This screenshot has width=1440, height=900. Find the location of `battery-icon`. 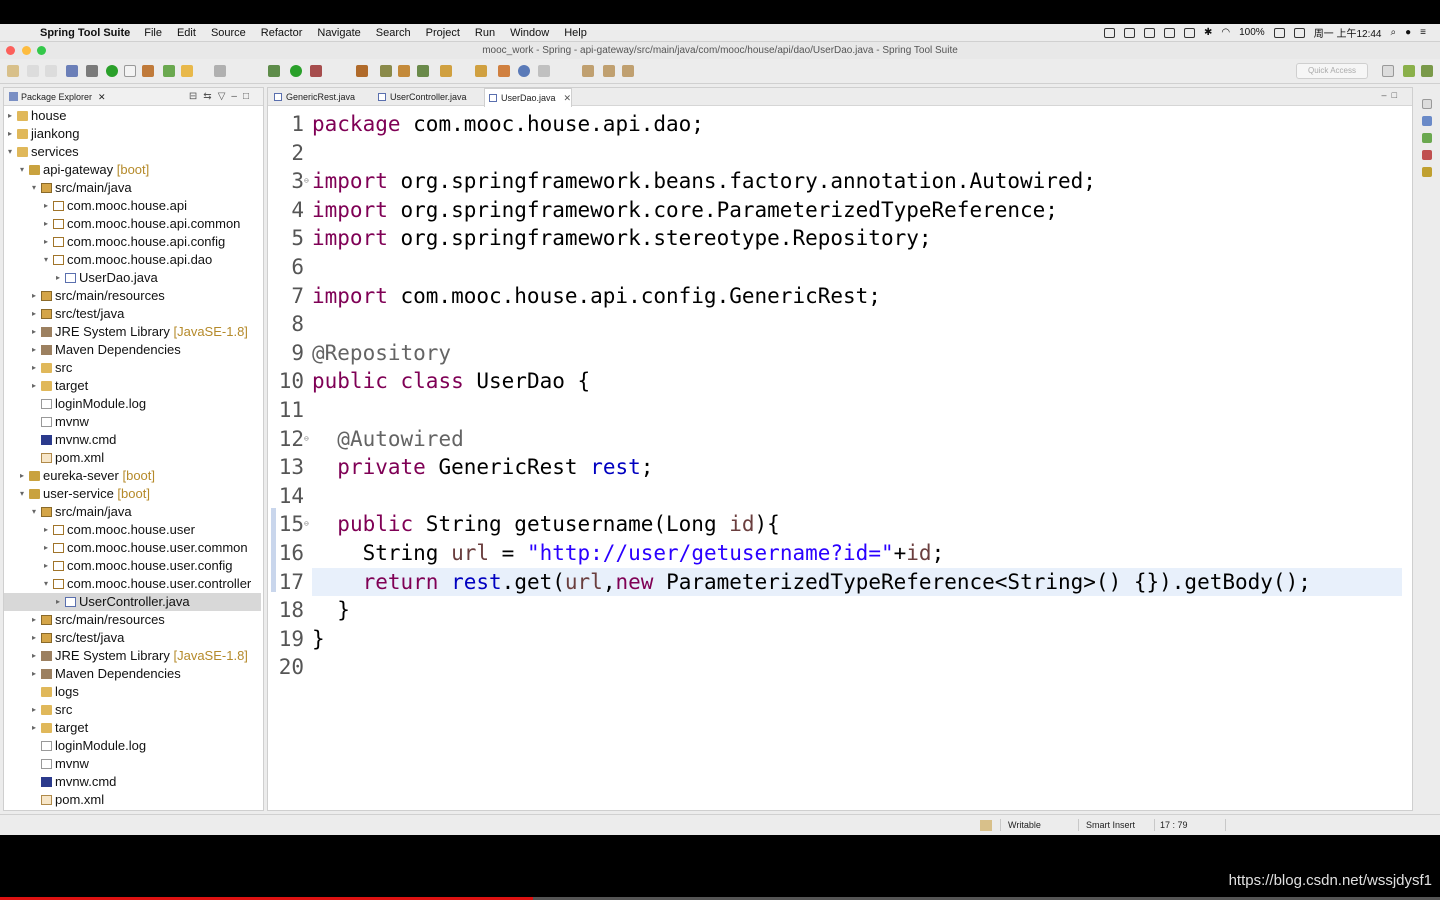

battery-icon is located at coordinates (1279, 32).